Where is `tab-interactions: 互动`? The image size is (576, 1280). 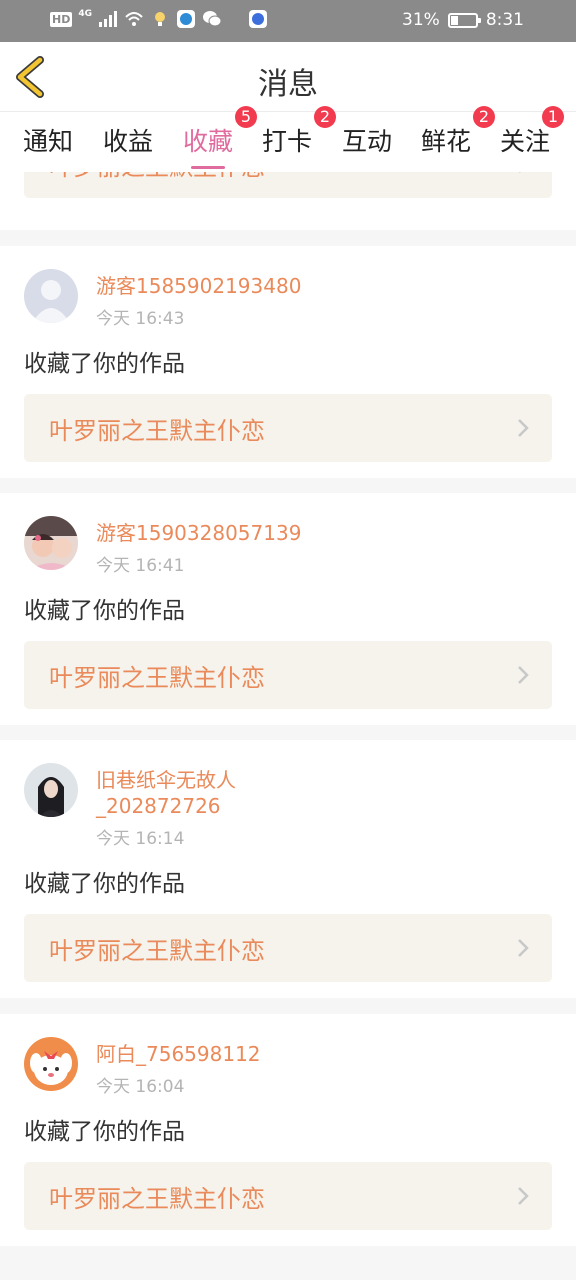
tab-interactions: 互动 is located at coordinates (367, 142).